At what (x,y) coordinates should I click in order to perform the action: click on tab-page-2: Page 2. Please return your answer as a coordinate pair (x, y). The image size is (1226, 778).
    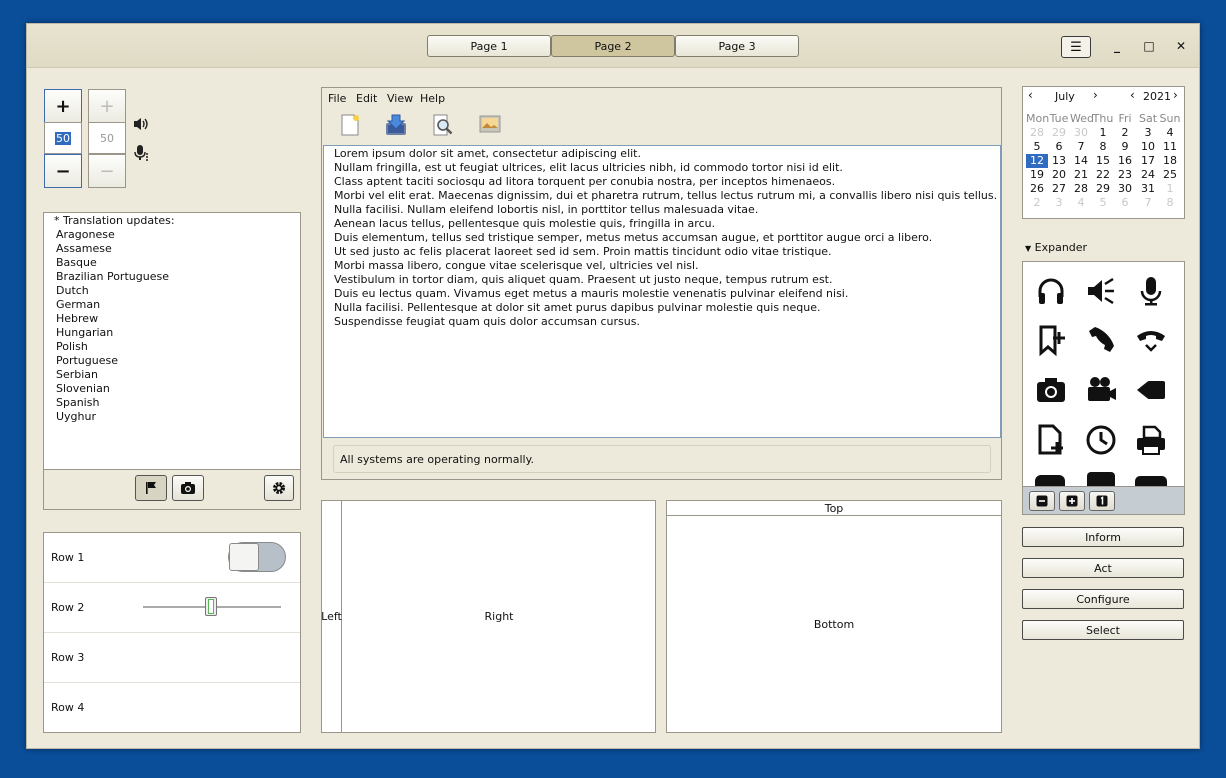
    Looking at the image, I should click on (613, 46).